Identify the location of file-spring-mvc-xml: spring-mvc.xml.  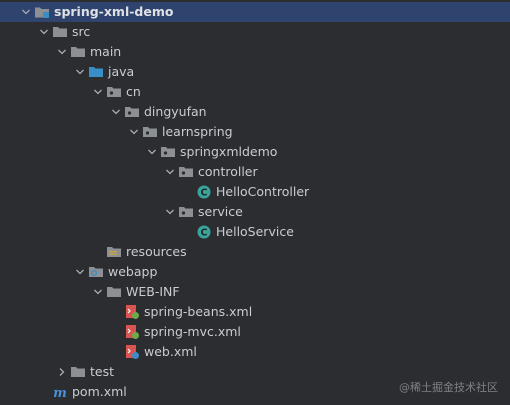
(255, 332).